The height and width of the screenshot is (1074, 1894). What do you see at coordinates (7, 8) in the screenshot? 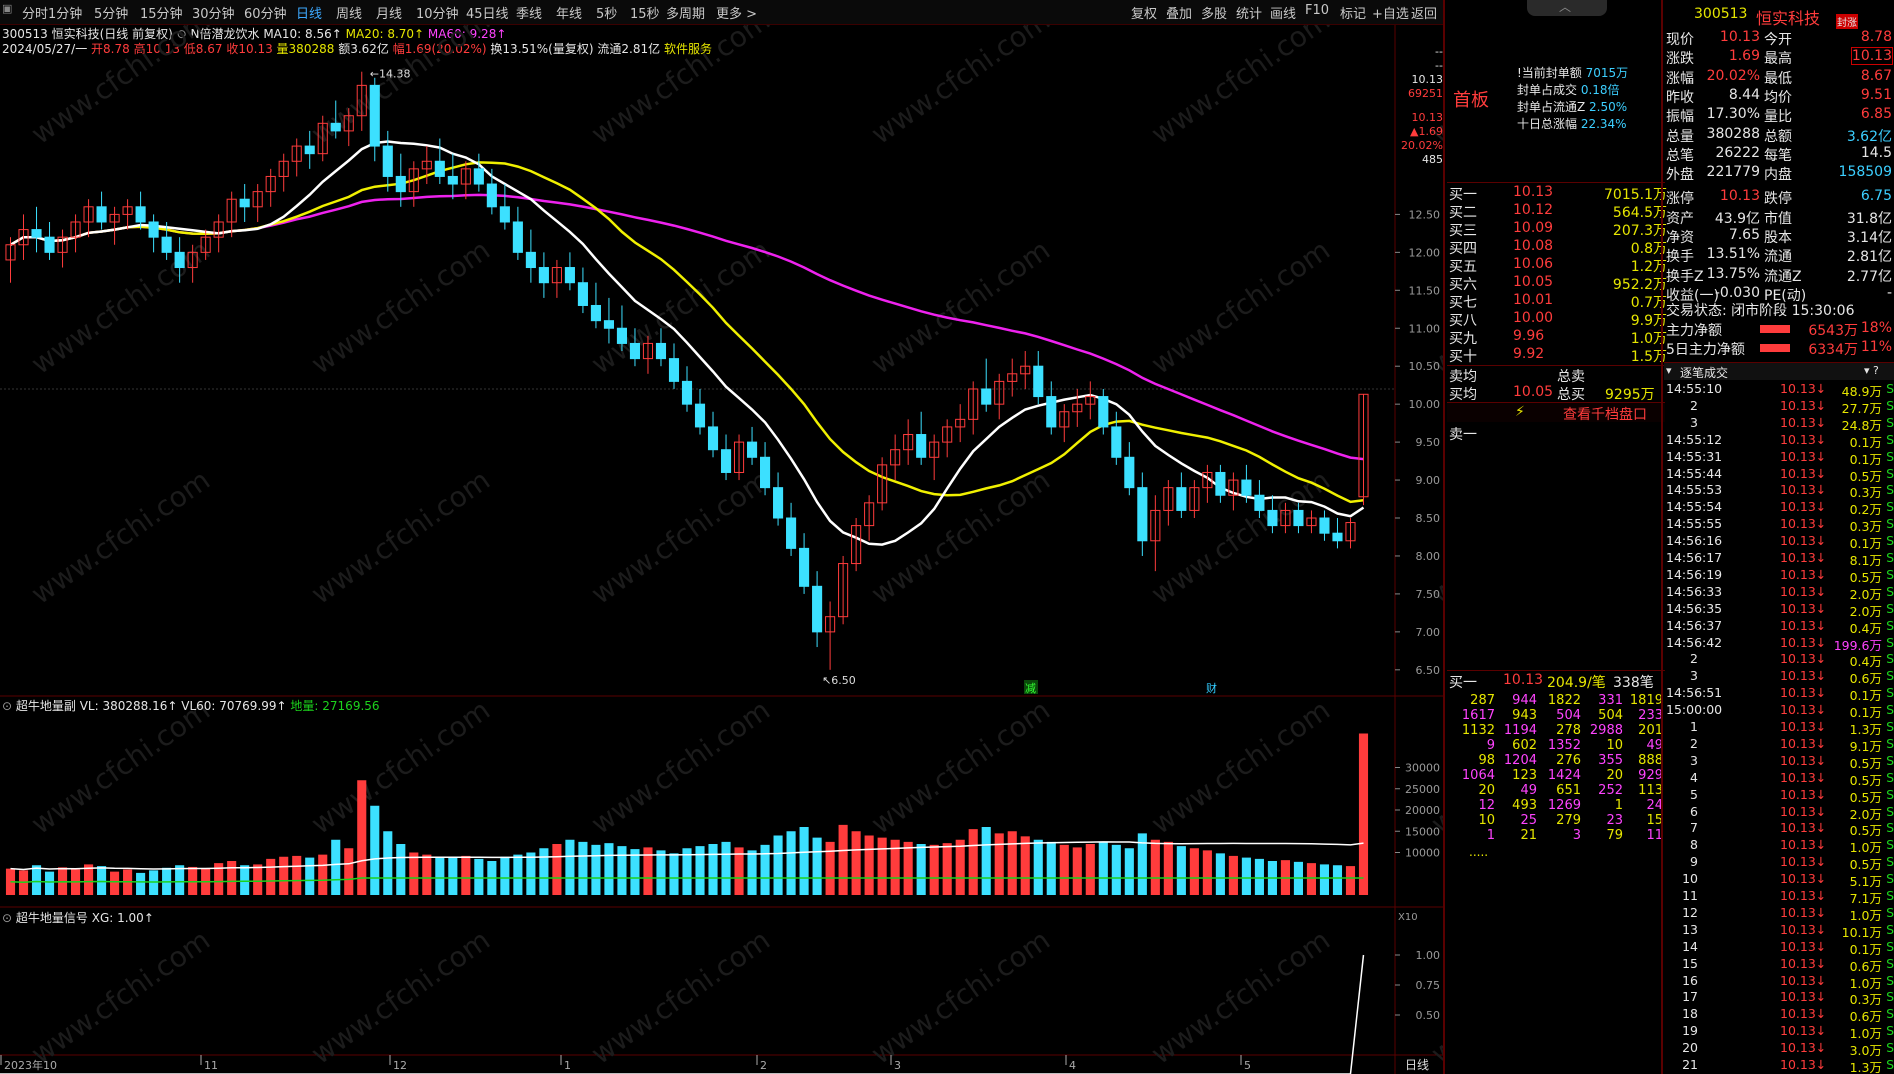
I see `window-menu-icon: ▣` at bounding box center [7, 8].